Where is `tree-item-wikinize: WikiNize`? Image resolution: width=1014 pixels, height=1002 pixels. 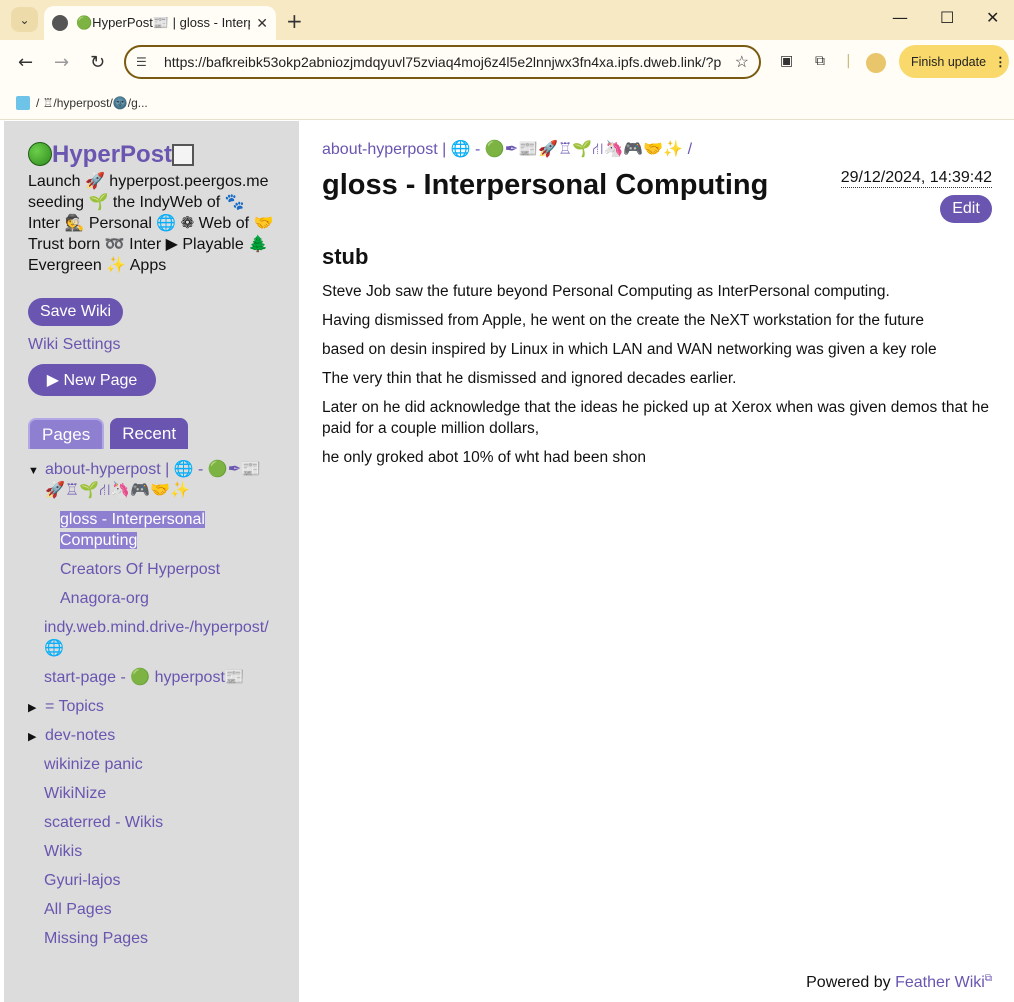 tree-item-wikinize: WikiNize is located at coordinates (75, 793).